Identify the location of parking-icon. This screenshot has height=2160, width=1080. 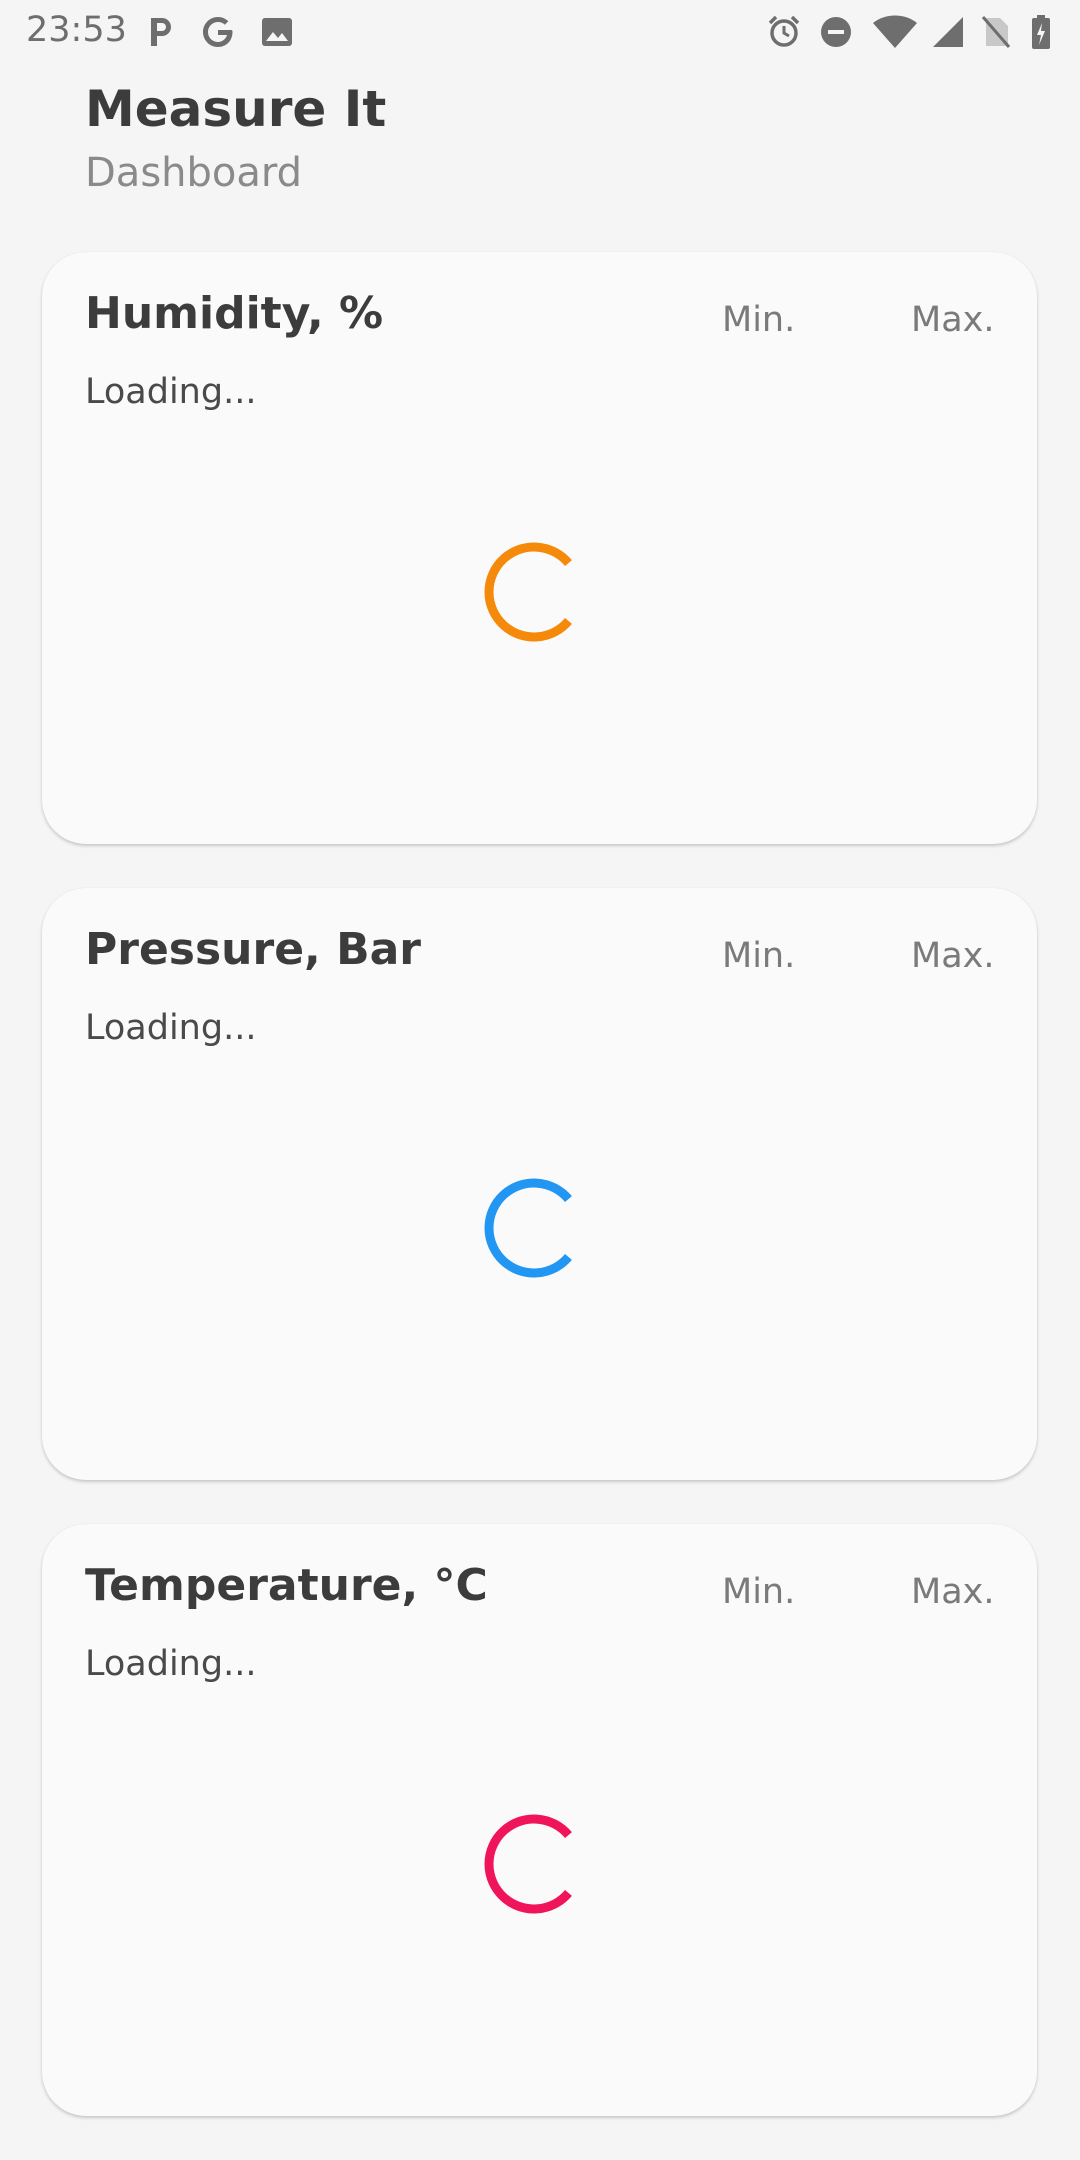
(161, 32).